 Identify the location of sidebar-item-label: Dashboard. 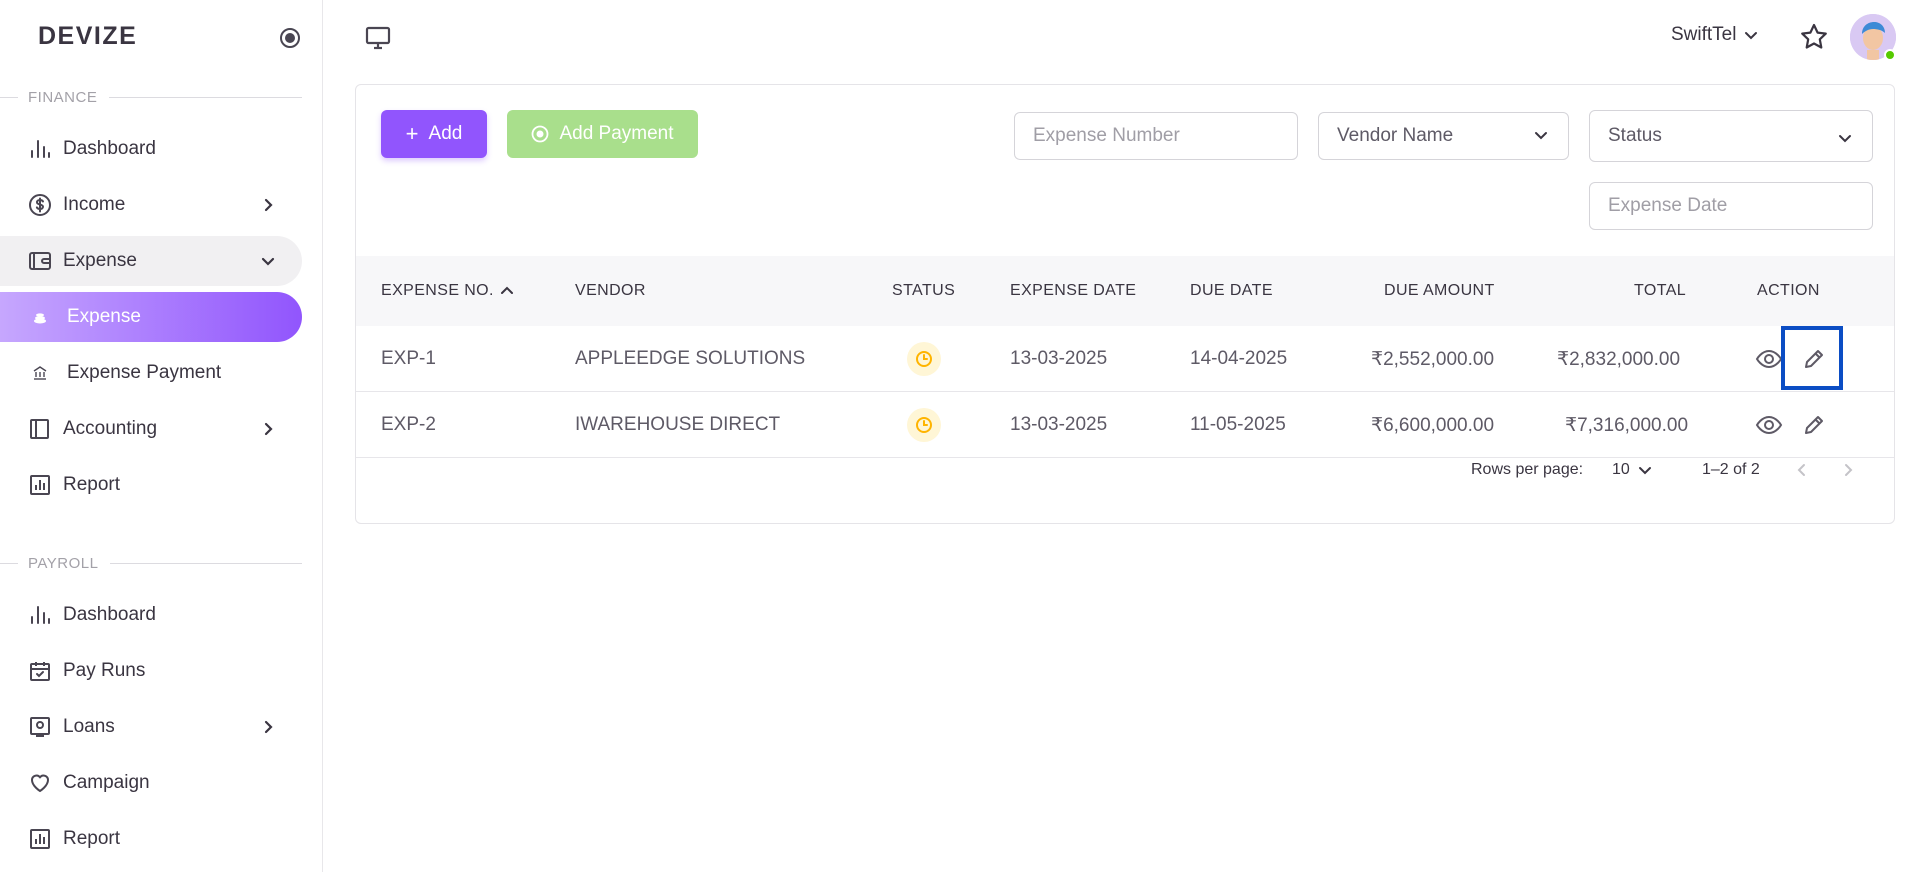
(109, 614).